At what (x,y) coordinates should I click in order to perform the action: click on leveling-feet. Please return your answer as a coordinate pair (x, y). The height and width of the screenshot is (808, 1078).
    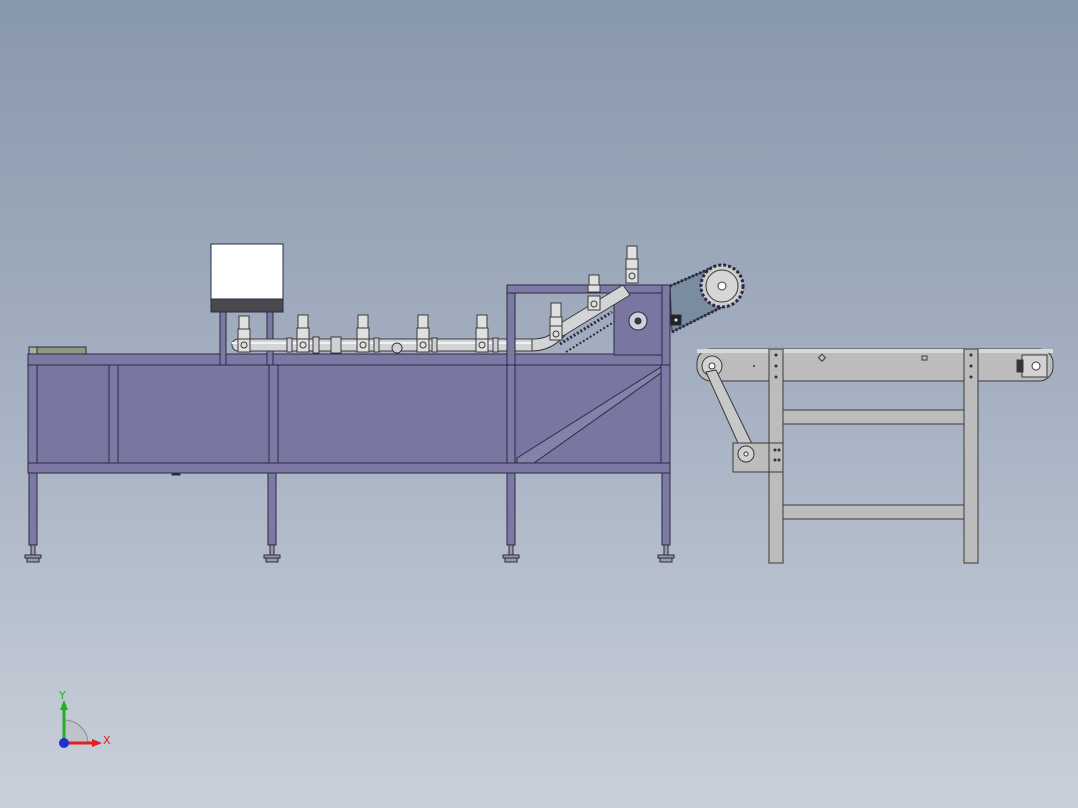
    Looking at the image, I should click on (349, 553).